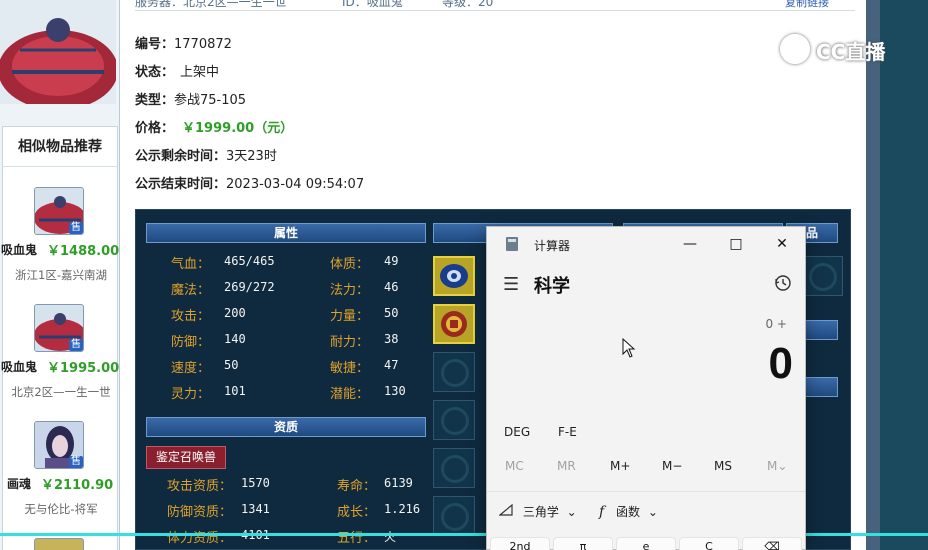 Image resolution: width=928 pixels, height=550 pixels. What do you see at coordinates (566, 466) in the screenshot?
I see `memory-recall-button: MR` at bounding box center [566, 466].